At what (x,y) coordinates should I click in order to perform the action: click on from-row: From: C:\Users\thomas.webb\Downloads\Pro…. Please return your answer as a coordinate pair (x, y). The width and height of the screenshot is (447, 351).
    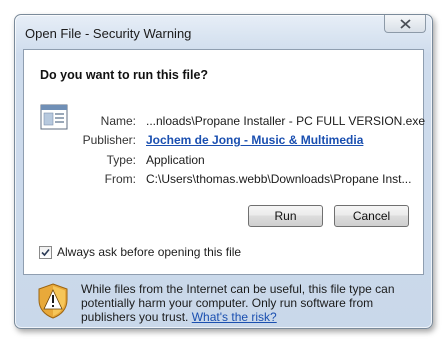
    Looking at the image, I should click on (224, 180).